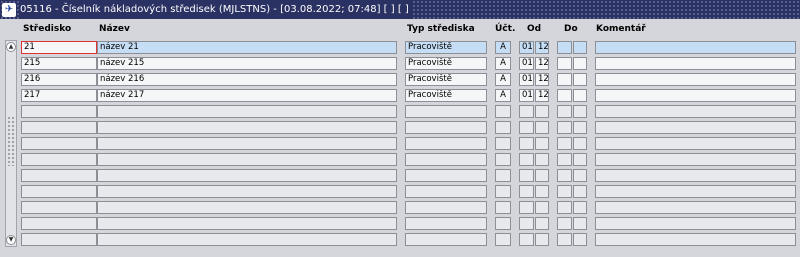  I want to click on cell-stredisko: 217, so click(59, 95).